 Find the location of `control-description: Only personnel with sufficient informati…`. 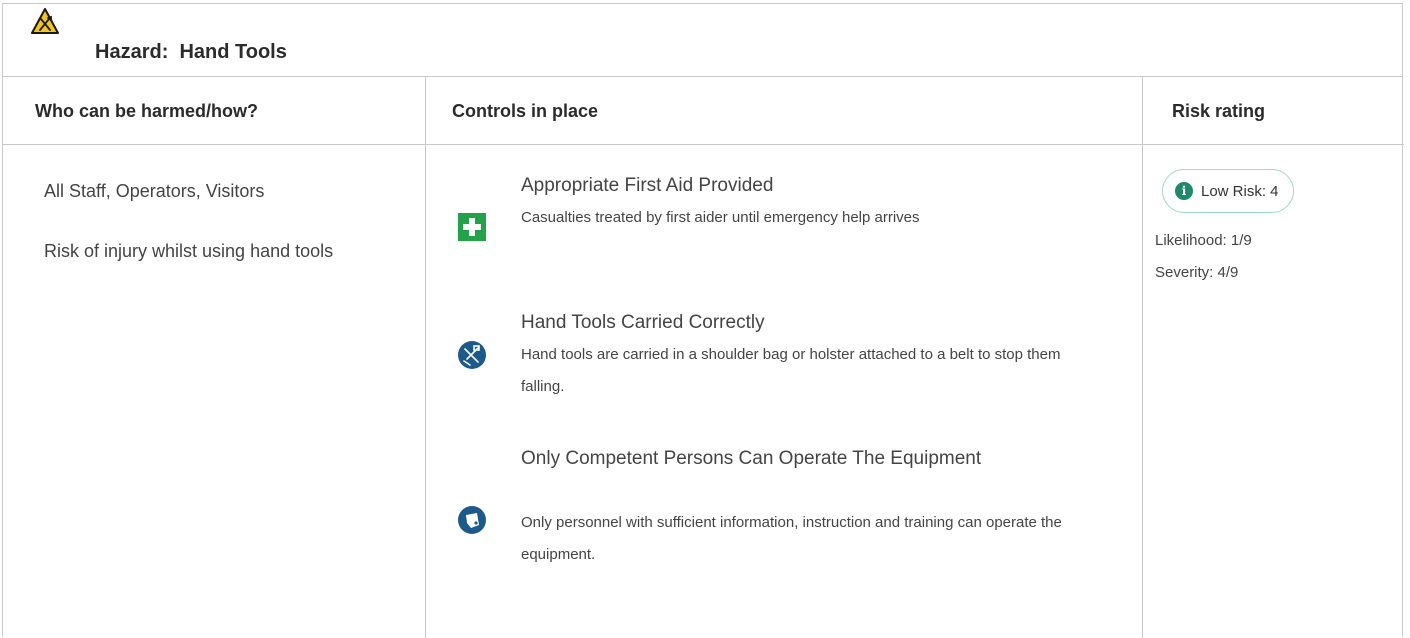

control-description: Only personnel with sufficient informati… is located at coordinates (791, 538).